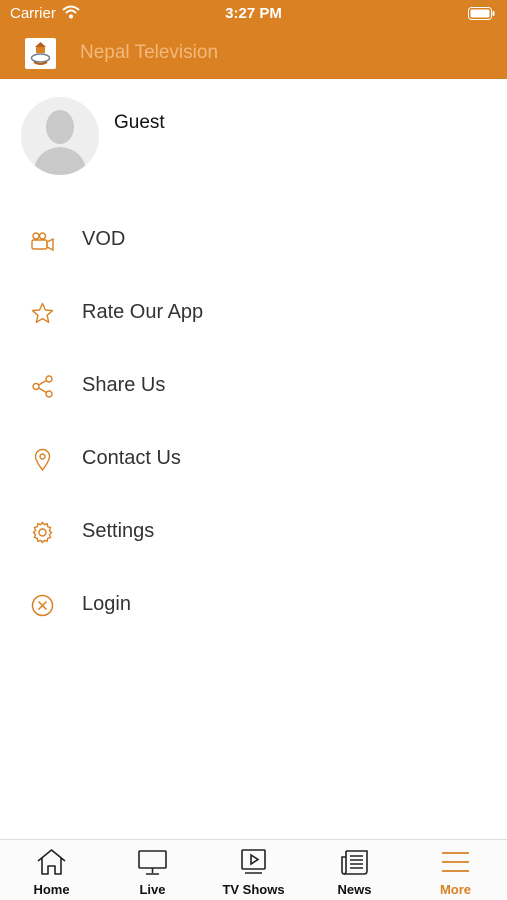 This screenshot has width=507, height=900. What do you see at coordinates (253, 53) in the screenshot?
I see `app-header: Nepal Television` at bounding box center [253, 53].